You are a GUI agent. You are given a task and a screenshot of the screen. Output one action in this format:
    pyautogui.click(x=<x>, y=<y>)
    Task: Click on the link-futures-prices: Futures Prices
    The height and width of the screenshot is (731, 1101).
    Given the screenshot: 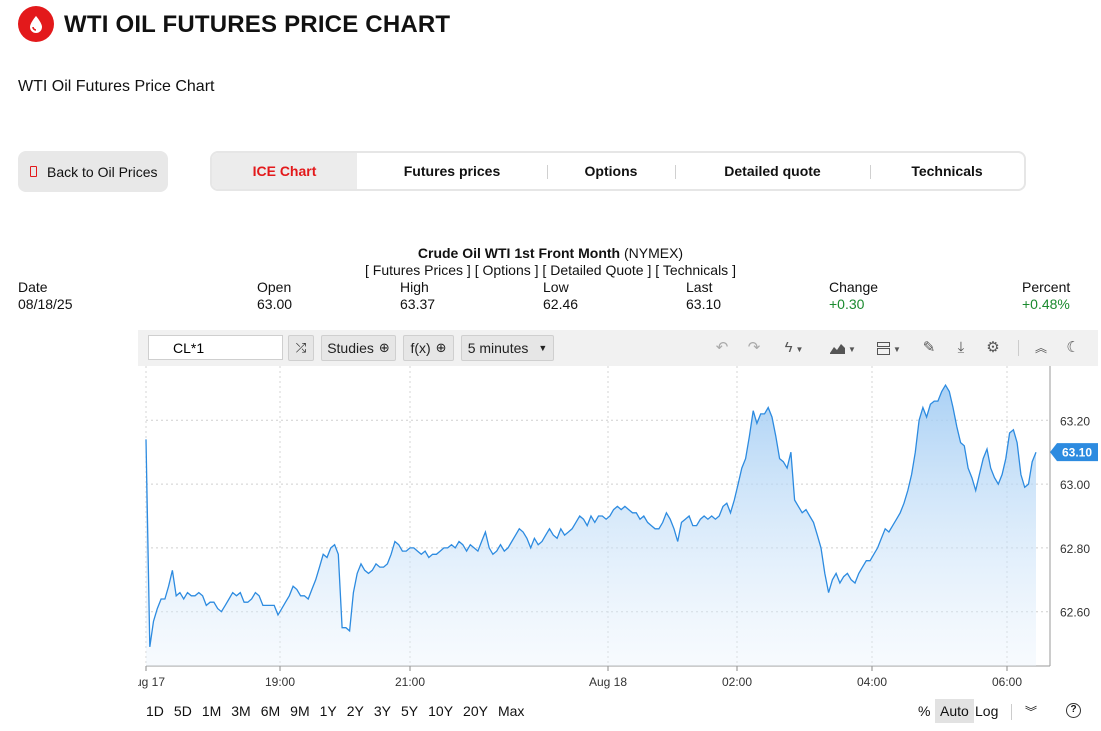 What is the action you would take?
    pyautogui.click(x=418, y=270)
    